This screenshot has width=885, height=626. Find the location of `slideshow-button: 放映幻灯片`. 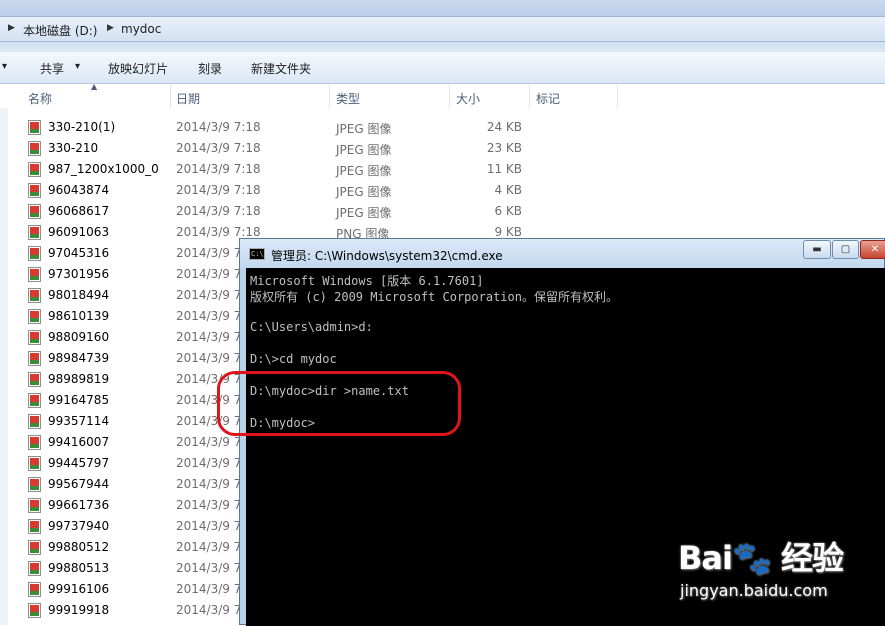

slideshow-button: 放映幻灯片 is located at coordinates (138, 68).